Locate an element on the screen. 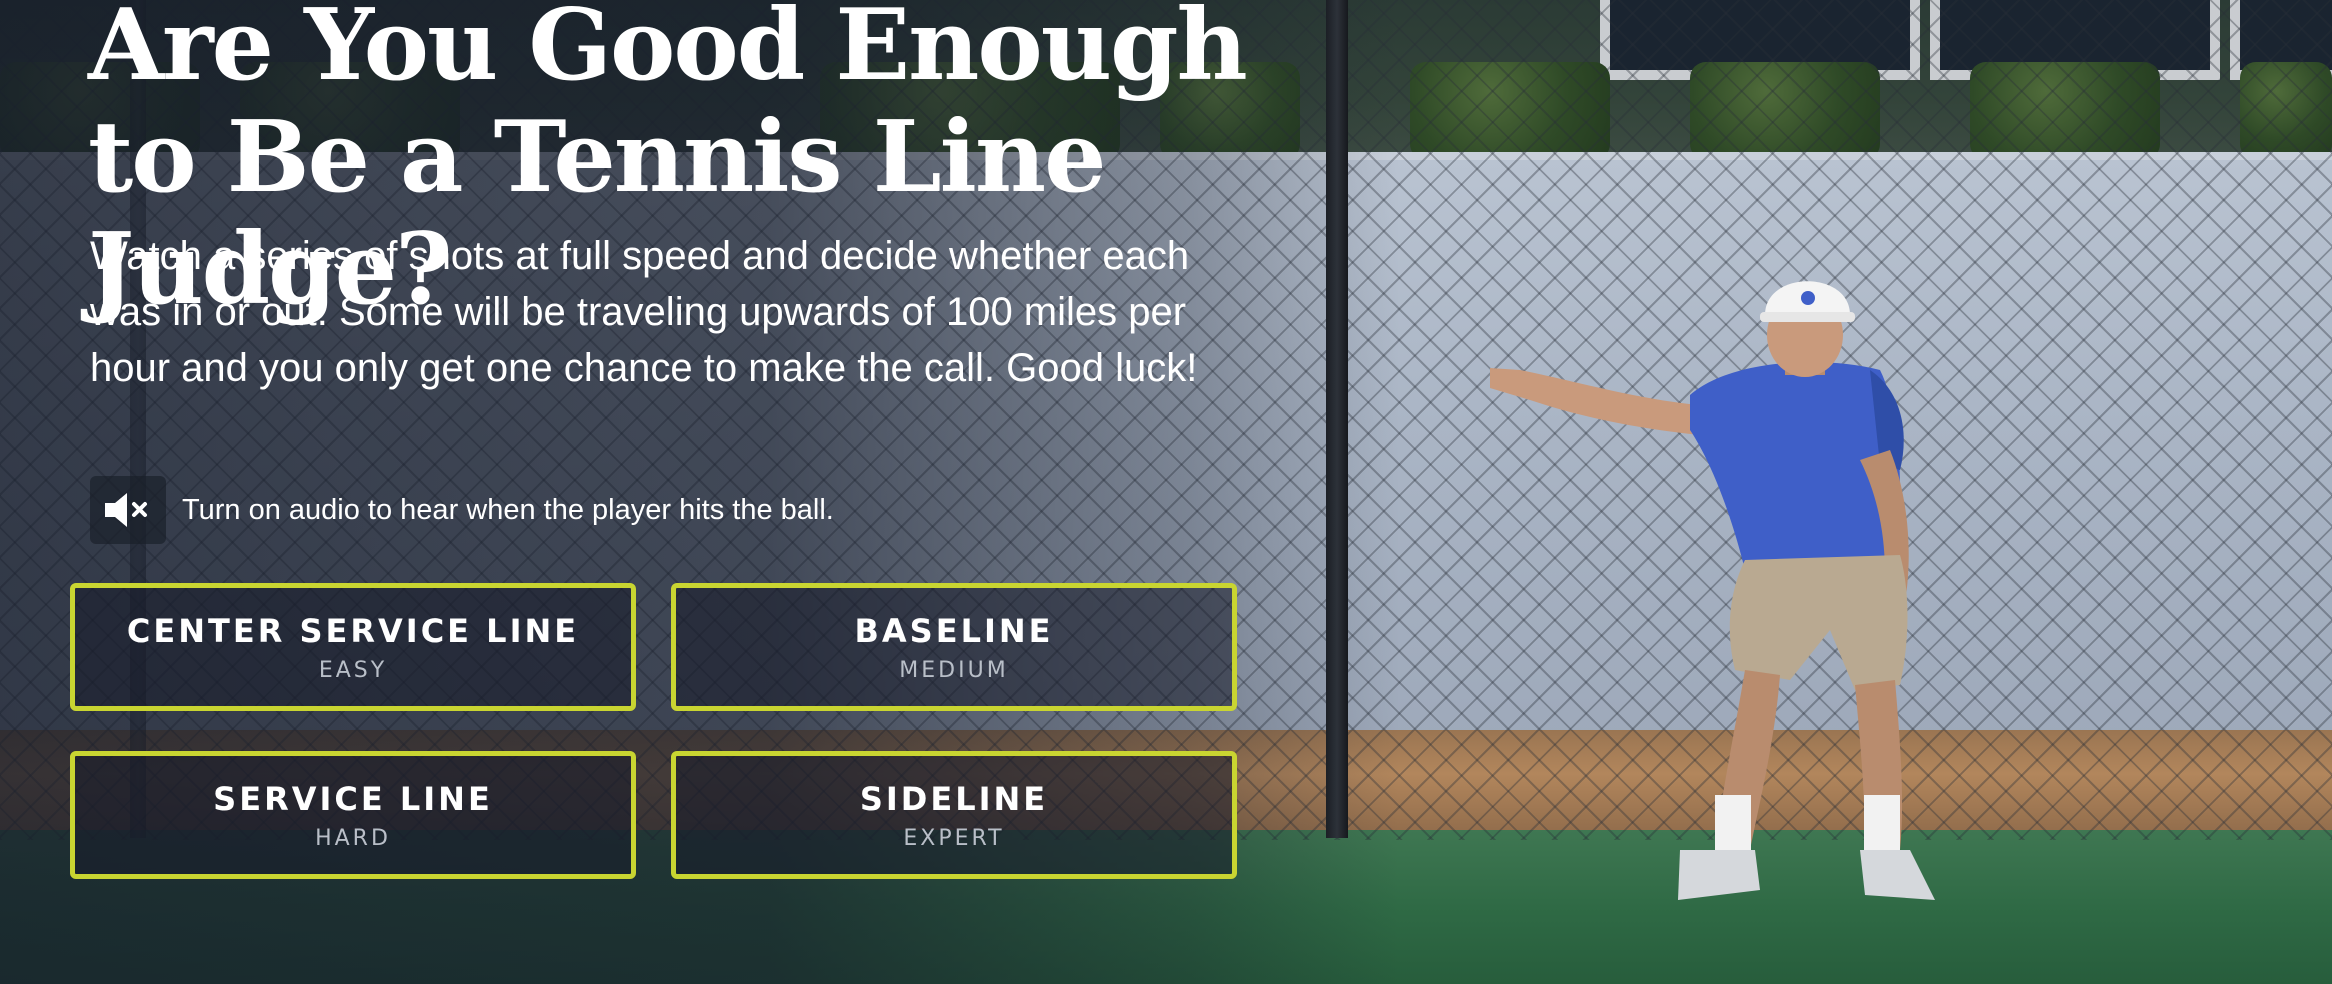 The width and height of the screenshot is (2332, 984). level-center-service-line-button: CENTER SERVICE LINE EASY is located at coordinates (353, 647).